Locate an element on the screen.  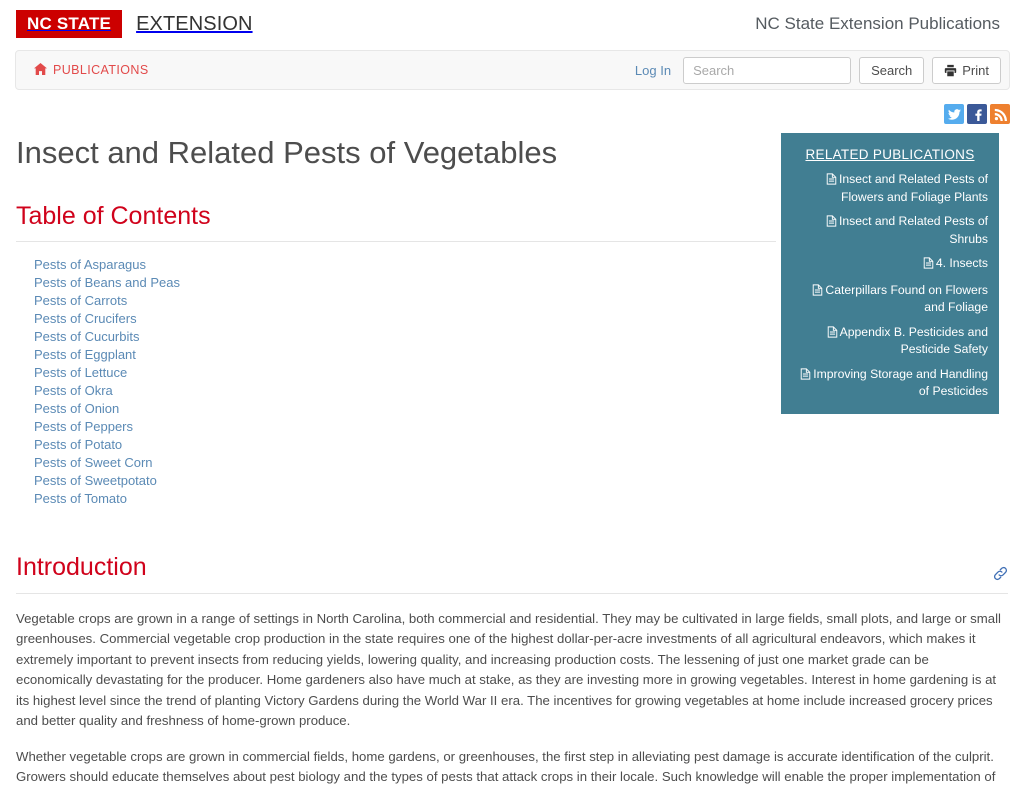
list-item: Pests of Lettuce is located at coordinates (405, 373).